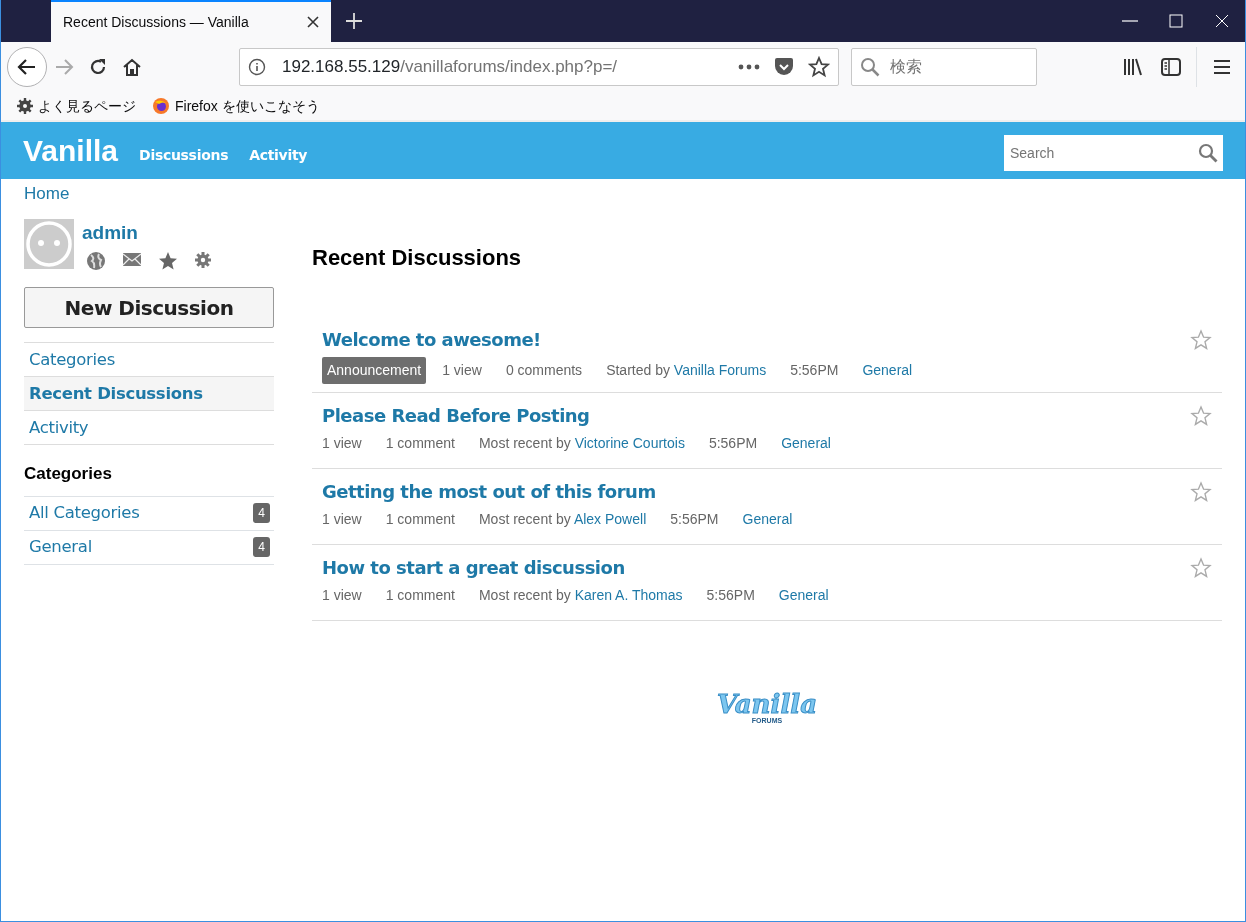  What do you see at coordinates (96, 261) in the screenshot?
I see `globe-icon` at bounding box center [96, 261].